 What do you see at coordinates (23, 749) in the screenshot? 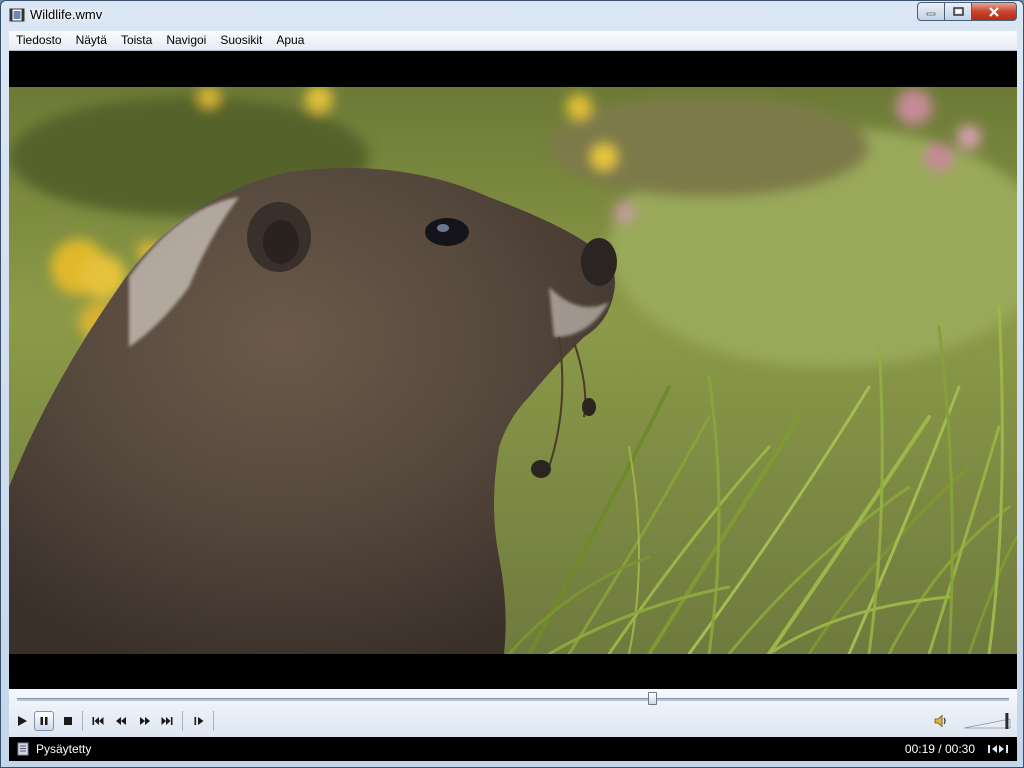
I see `document-icon` at bounding box center [23, 749].